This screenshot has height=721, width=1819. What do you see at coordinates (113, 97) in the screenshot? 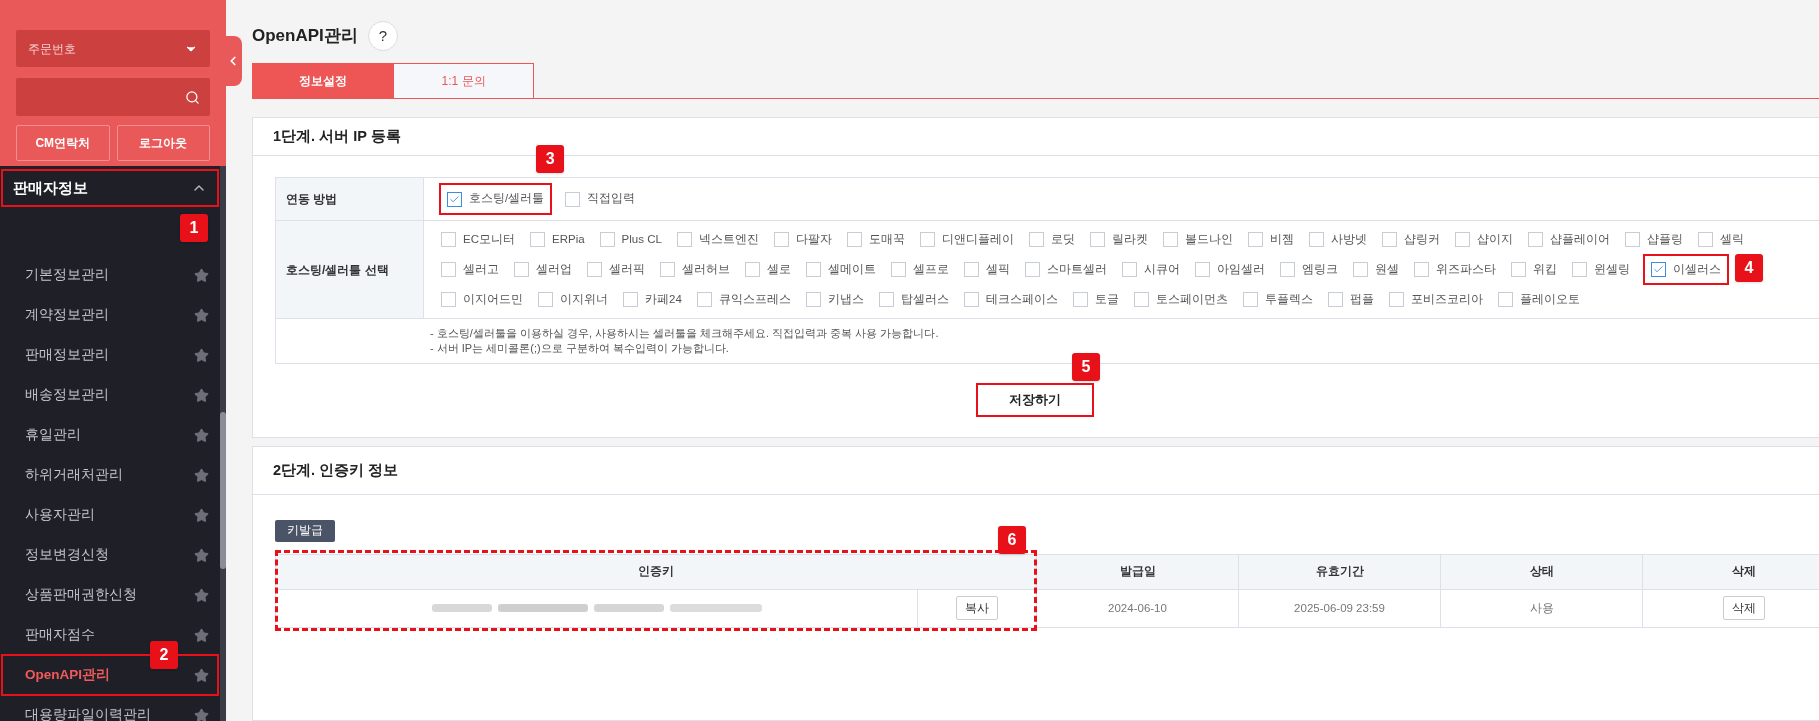
I see `search-field` at bounding box center [113, 97].